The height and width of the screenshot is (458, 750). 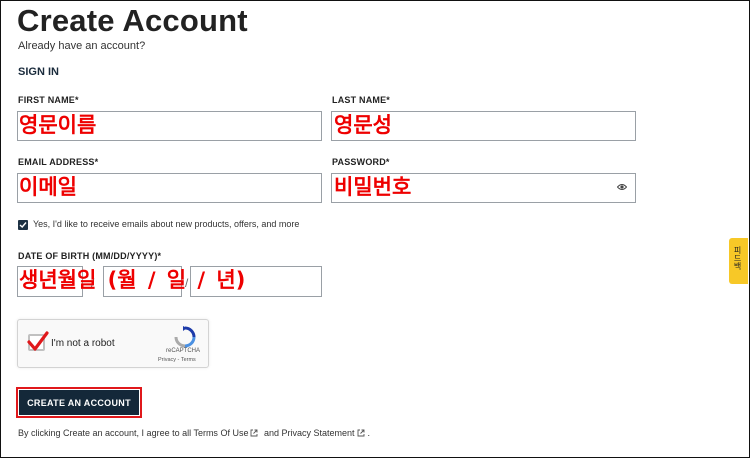 What do you see at coordinates (737, 258) in the screenshot?
I see `feedback-tab-label: 피드백` at bounding box center [737, 258].